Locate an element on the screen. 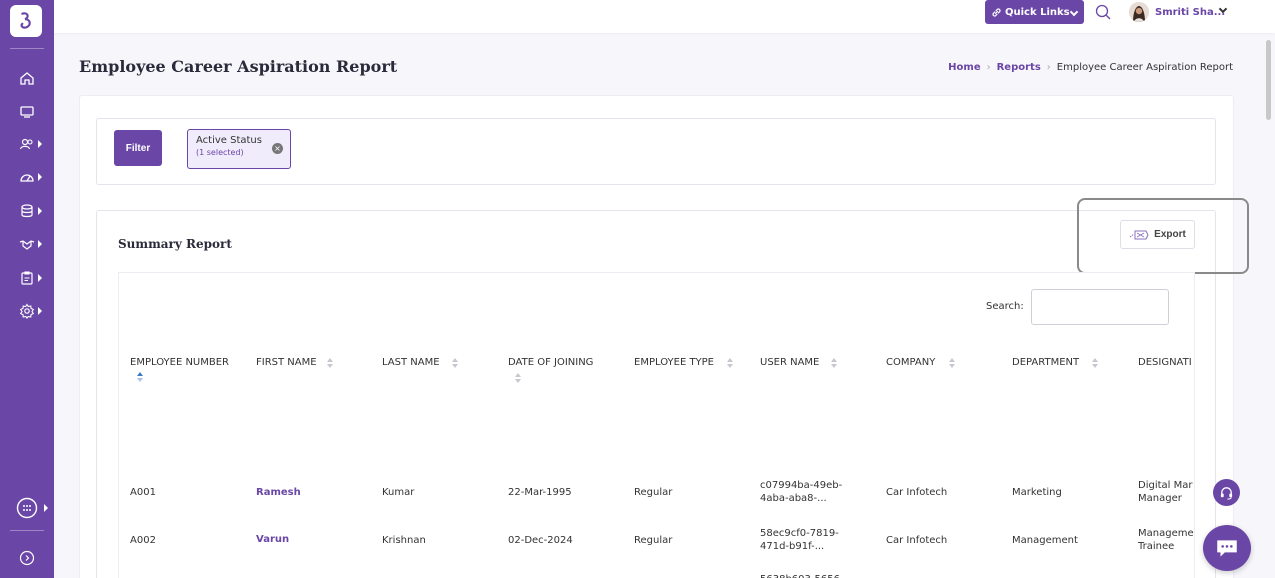 The height and width of the screenshot is (578, 1275). cell-date-of-joining: 22-Mar-1995 is located at coordinates (540, 492).